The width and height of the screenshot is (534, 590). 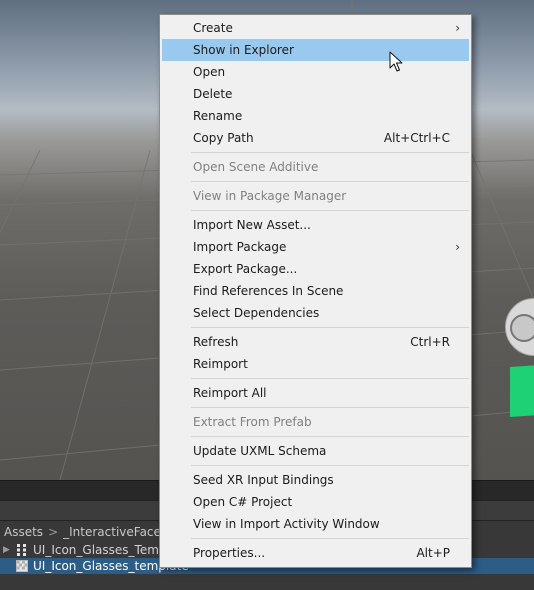 What do you see at coordinates (315, 247) in the screenshot?
I see `menu-item-import-package: Import Package ›` at bounding box center [315, 247].